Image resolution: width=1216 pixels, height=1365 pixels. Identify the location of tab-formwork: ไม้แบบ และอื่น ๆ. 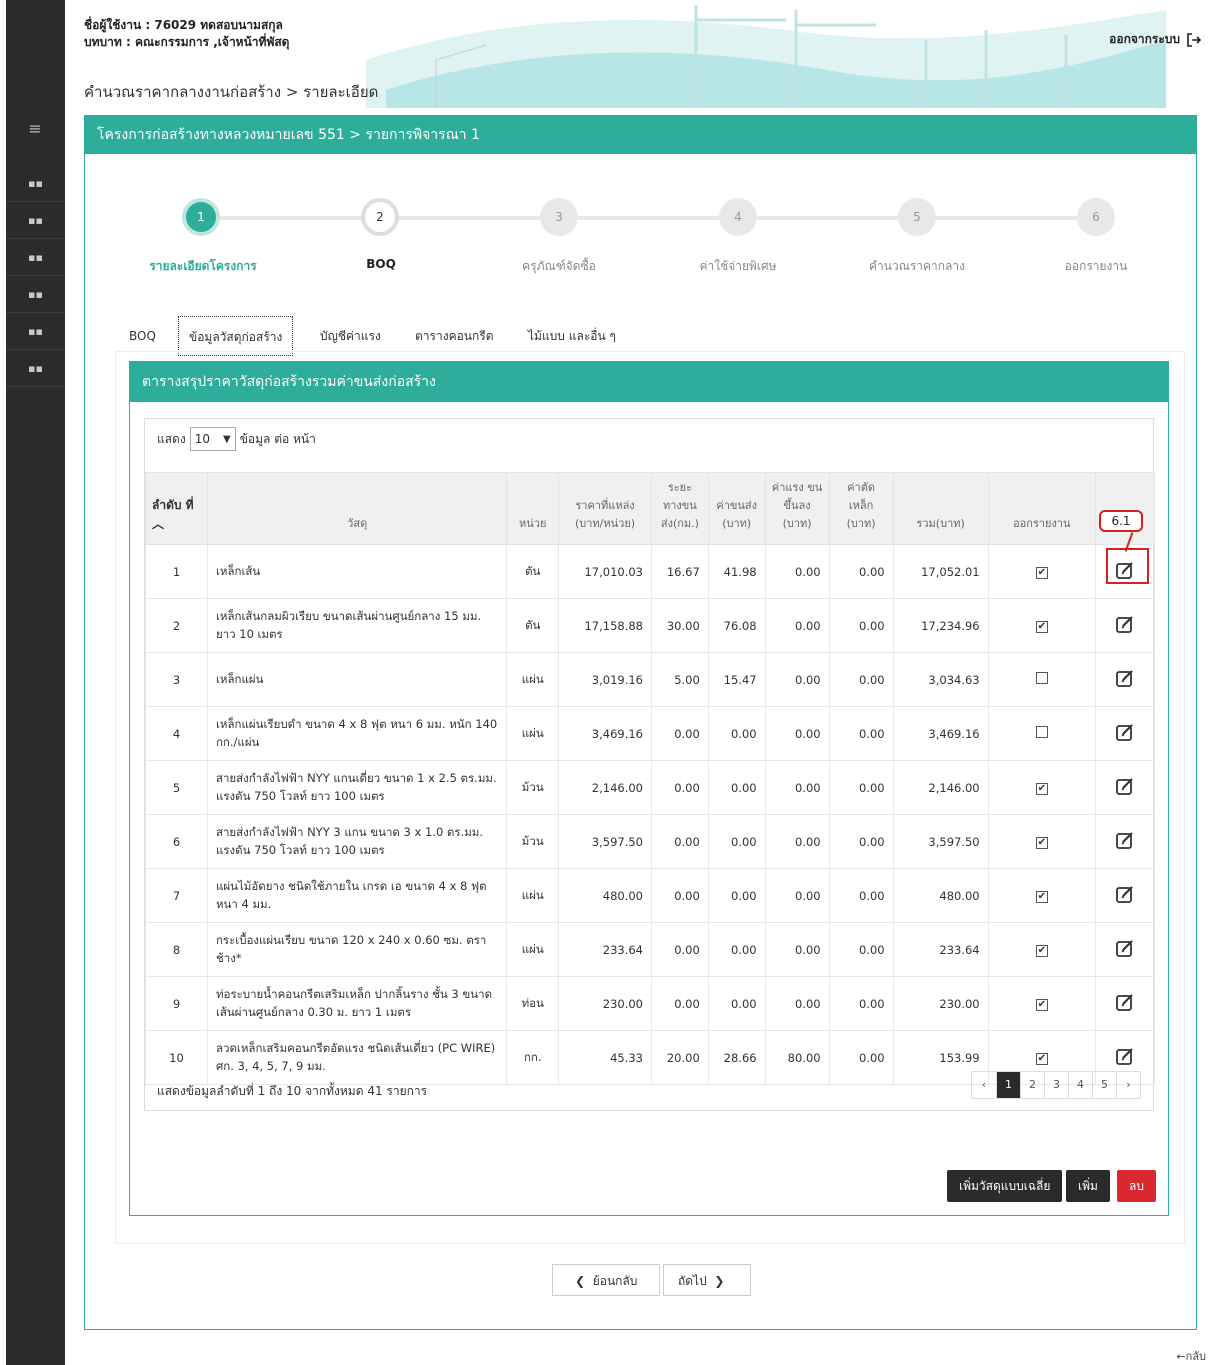
(572, 336).